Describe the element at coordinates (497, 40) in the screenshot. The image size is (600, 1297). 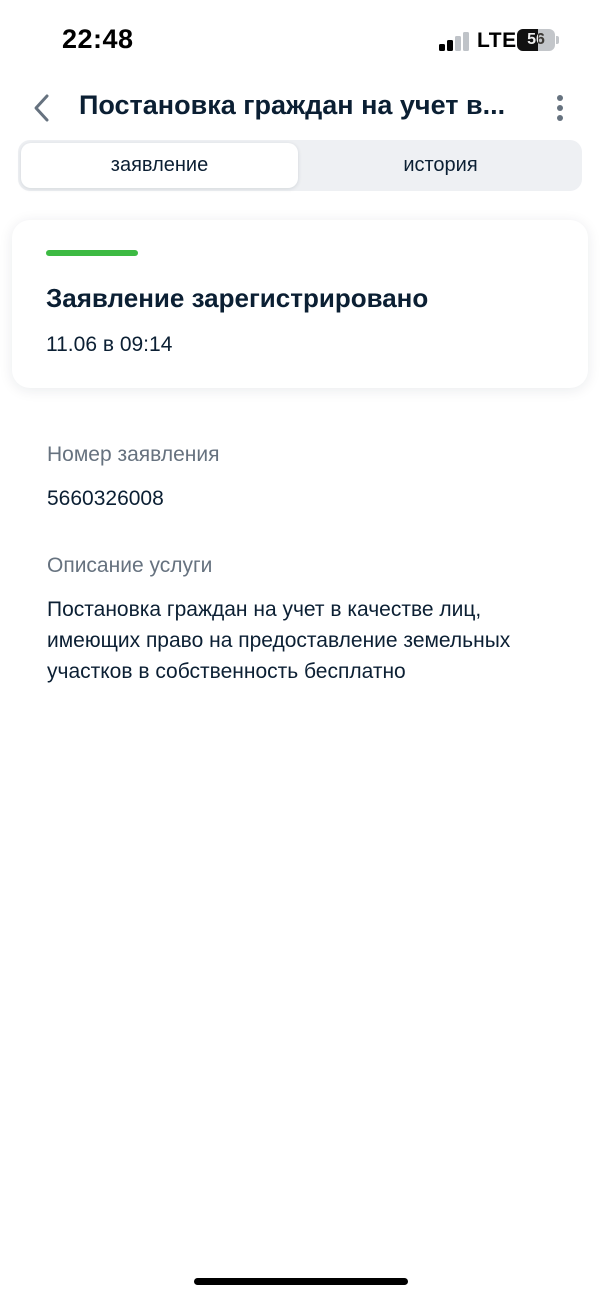
I see `network-type: LTE` at that location.